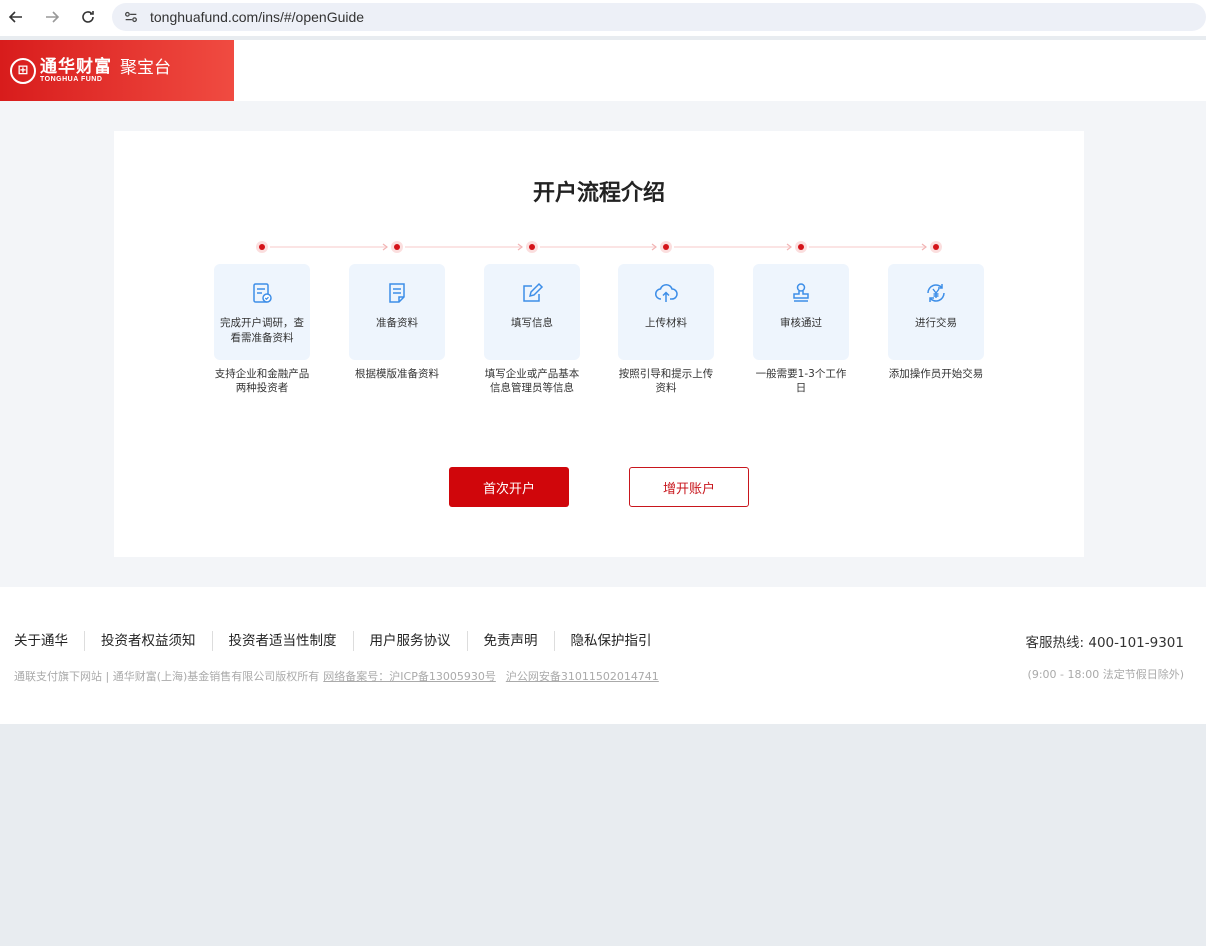  I want to click on logo: ⊞ 通华财富 TONGHUA FUND 聚宝台, so click(117, 70).